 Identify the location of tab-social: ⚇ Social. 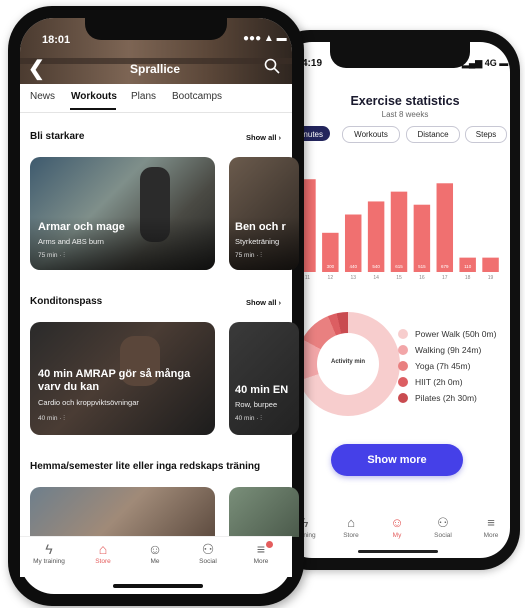
(208, 553).